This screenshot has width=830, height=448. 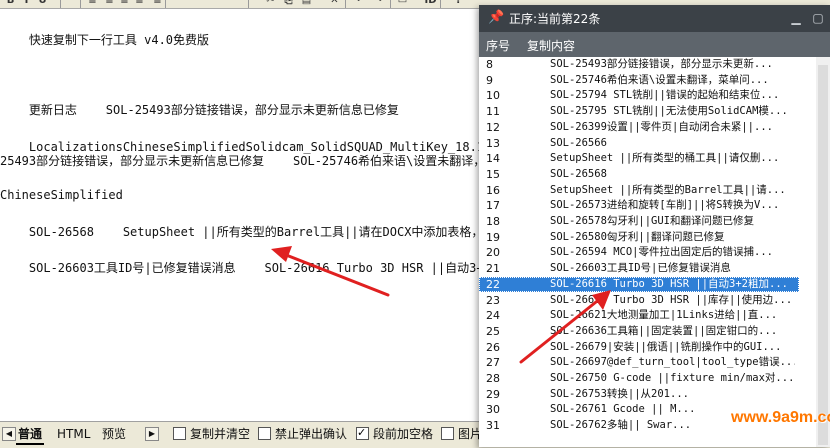 I want to click on list-item: 13 SOL-26566, so click(x=639, y=143).